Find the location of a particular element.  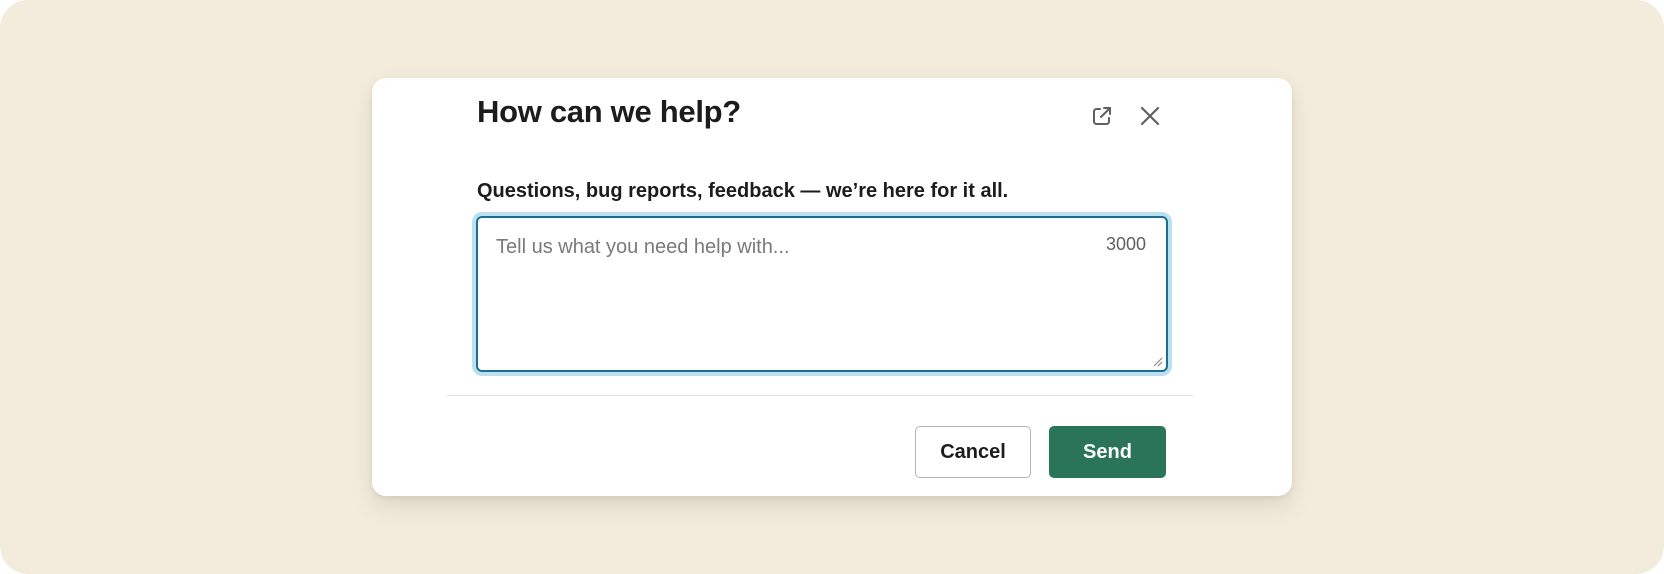

cancel-button: Cancel is located at coordinates (973, 452).